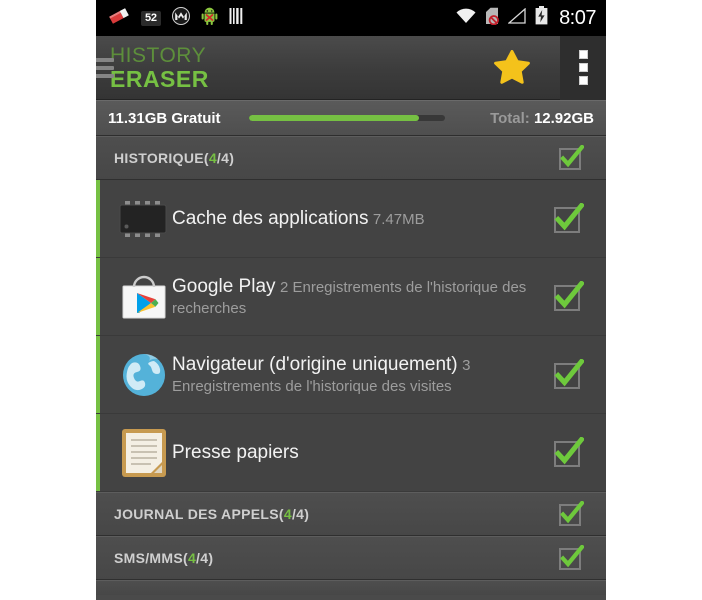  I want to click on signal-icon, so click(516, 18).